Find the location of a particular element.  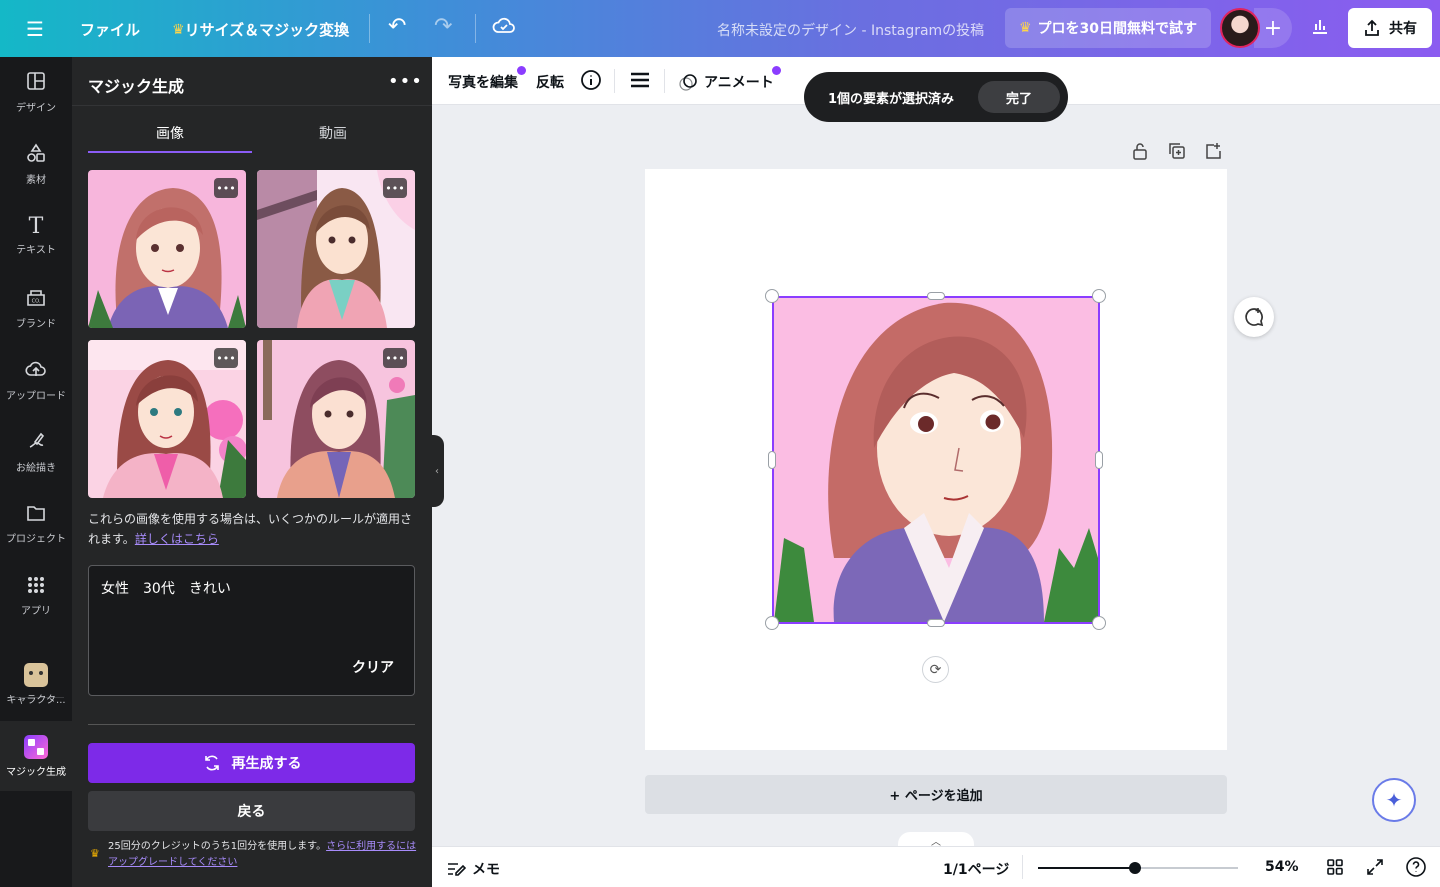

rail-item-brand: CO. ブランド is located at coordinates (36, 308).